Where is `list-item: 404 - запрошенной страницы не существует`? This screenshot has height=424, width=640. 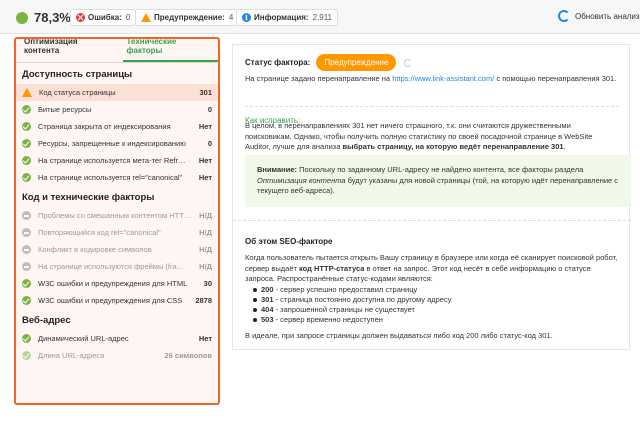 list-item: 404 - запрошенной страницы не существует is located at coordinates (351, 310).